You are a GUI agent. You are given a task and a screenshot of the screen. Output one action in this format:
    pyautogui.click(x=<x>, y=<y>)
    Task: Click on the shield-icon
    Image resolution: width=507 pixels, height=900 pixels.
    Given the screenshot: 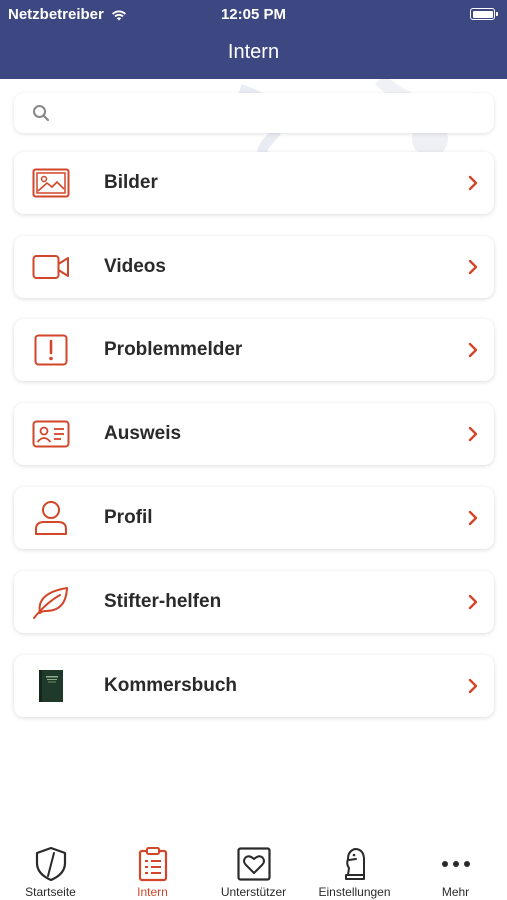 What is the action you would take?
    pyautogui.click(x=51, y=864)
    